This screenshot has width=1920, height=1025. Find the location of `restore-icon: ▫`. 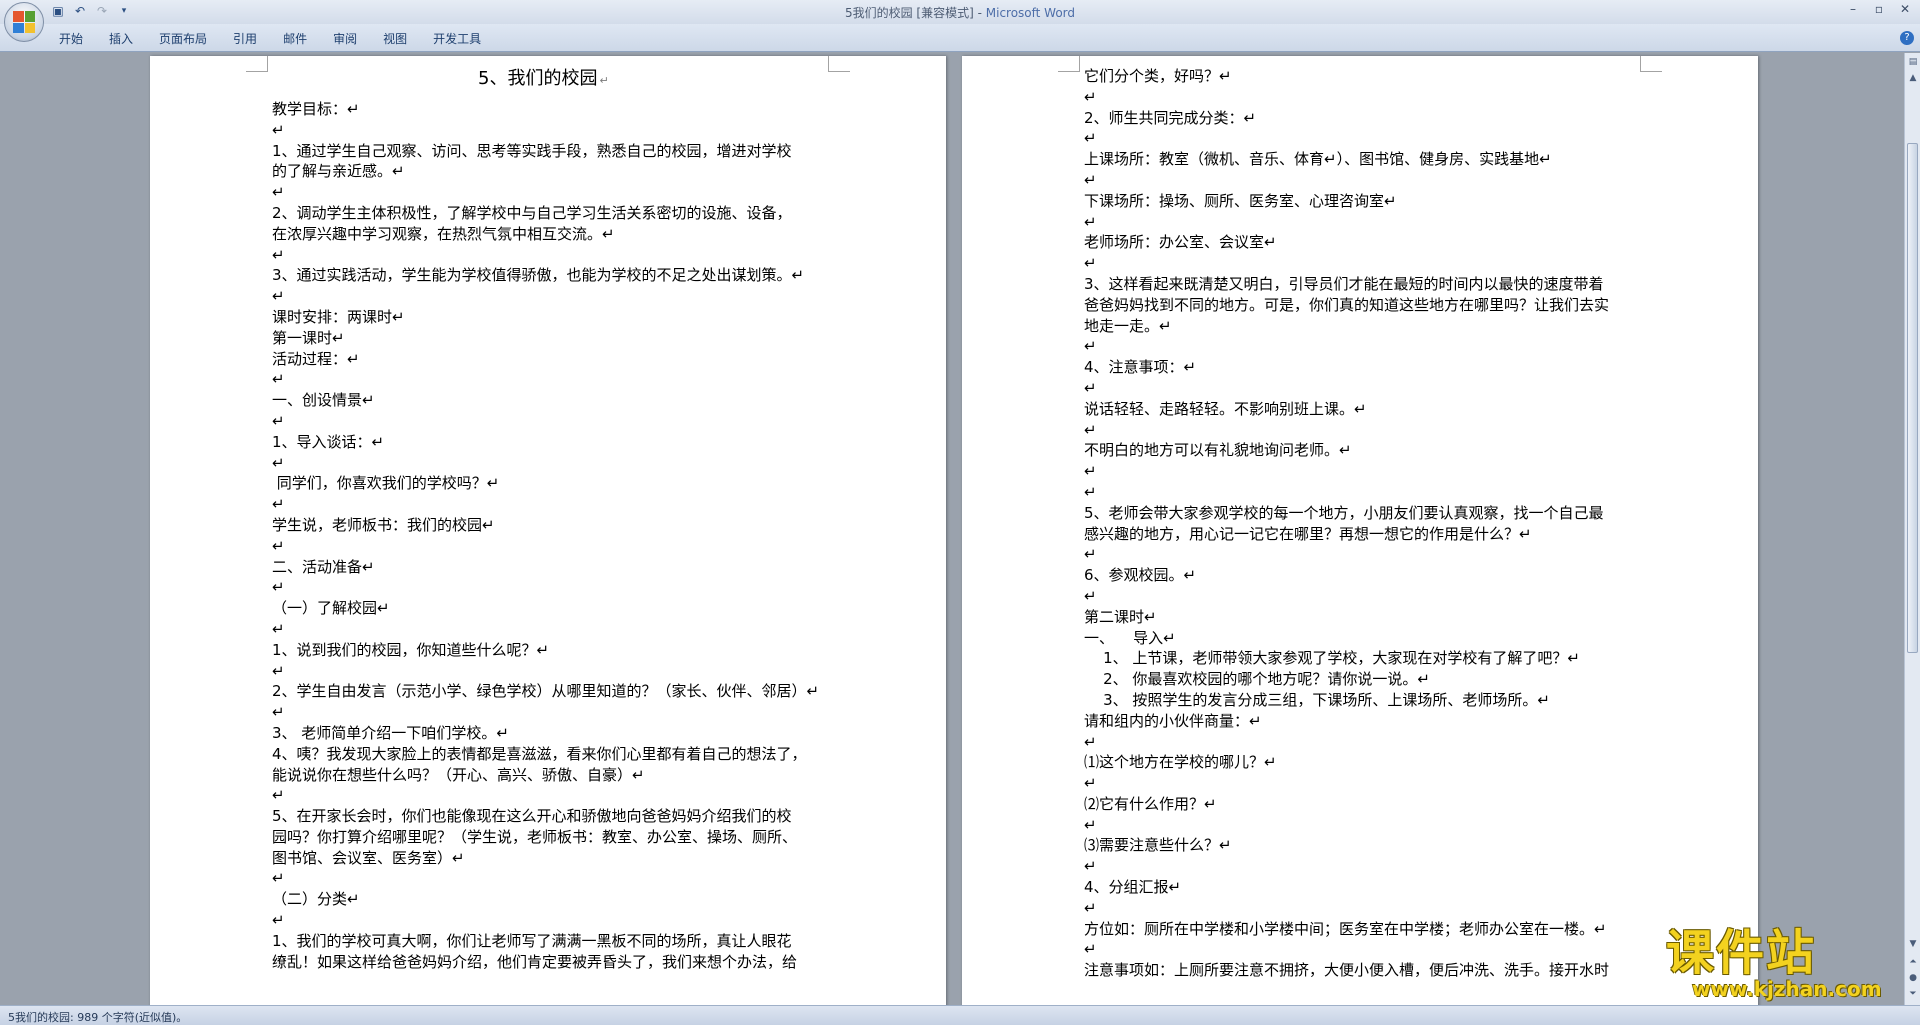

restore-icon: ▫ is located at coordinates (1879, 9).